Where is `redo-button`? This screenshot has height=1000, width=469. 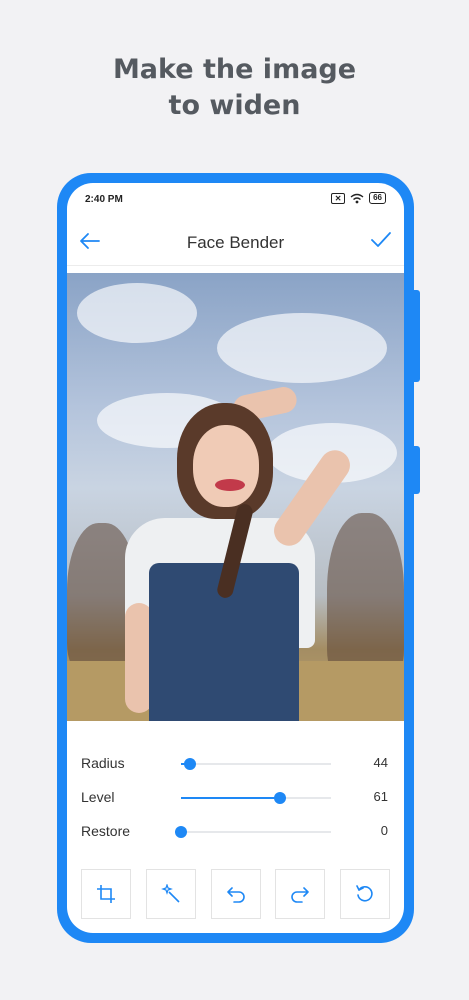 redo-button is located at coordinates (300, 894).